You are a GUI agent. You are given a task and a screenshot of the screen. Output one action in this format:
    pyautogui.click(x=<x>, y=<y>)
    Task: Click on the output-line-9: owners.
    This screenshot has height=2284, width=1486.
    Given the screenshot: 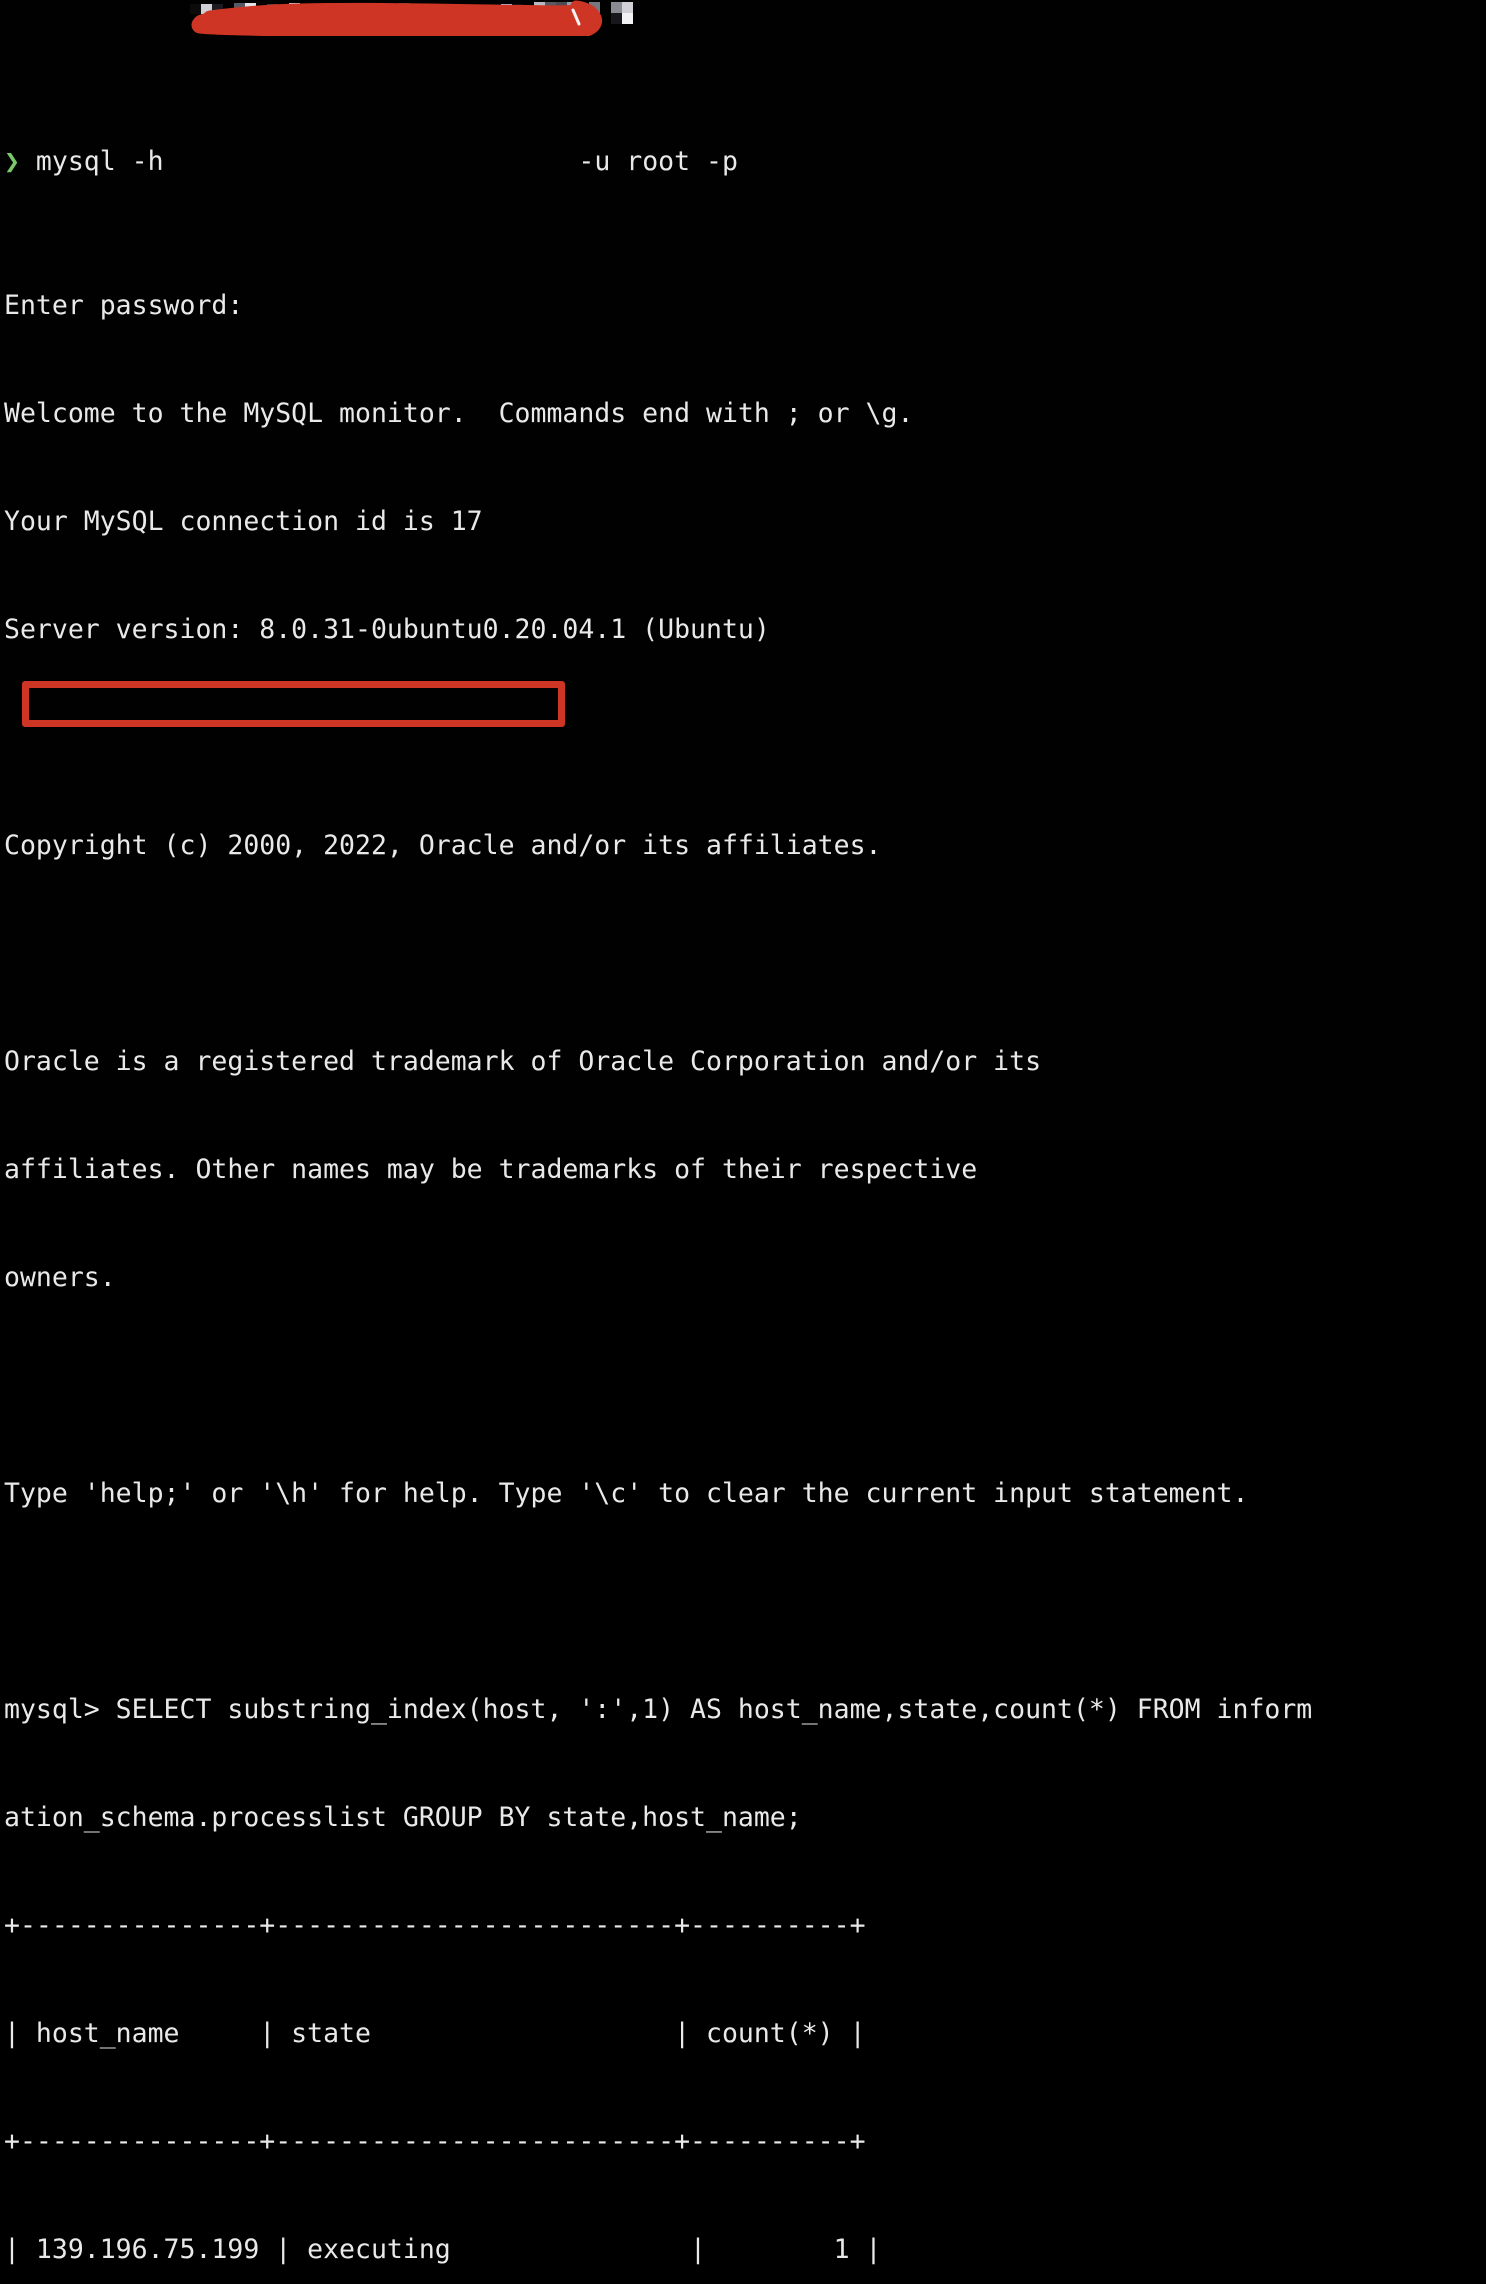 What is the action you would take?
    pyautogui.click(x=60, y=1277)
    